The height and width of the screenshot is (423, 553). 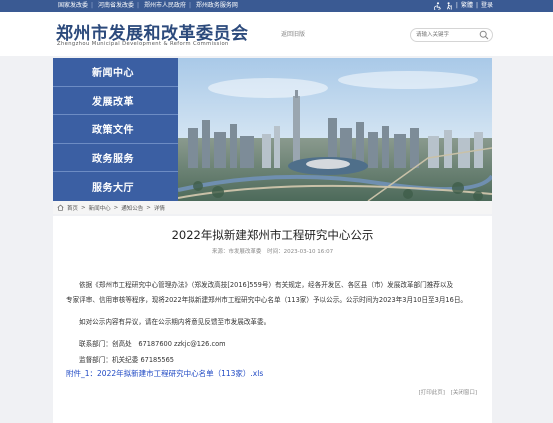 I want to click on contact-info: 联系部门：创高处 67187600 zzkjc@126.com, so click(x=152, y=344).